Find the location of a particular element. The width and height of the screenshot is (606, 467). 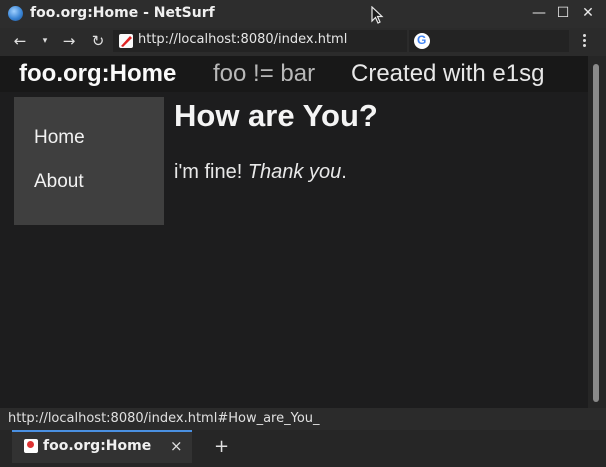

site-sidebar: Home About is located at coordinates (89, 161).